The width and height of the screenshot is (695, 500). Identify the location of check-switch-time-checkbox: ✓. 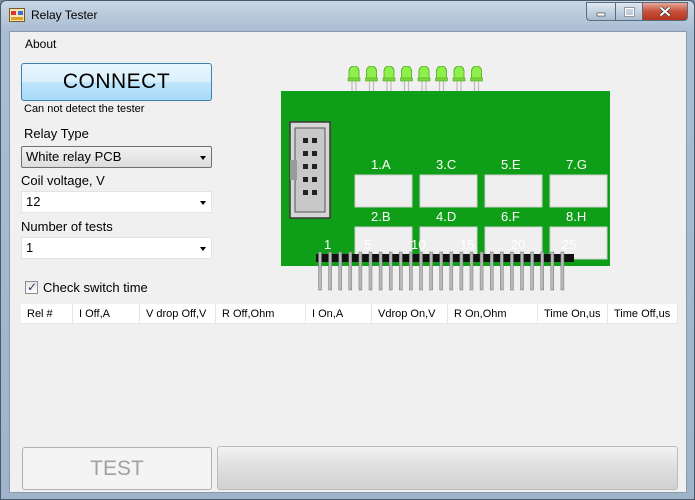
(31, 287).